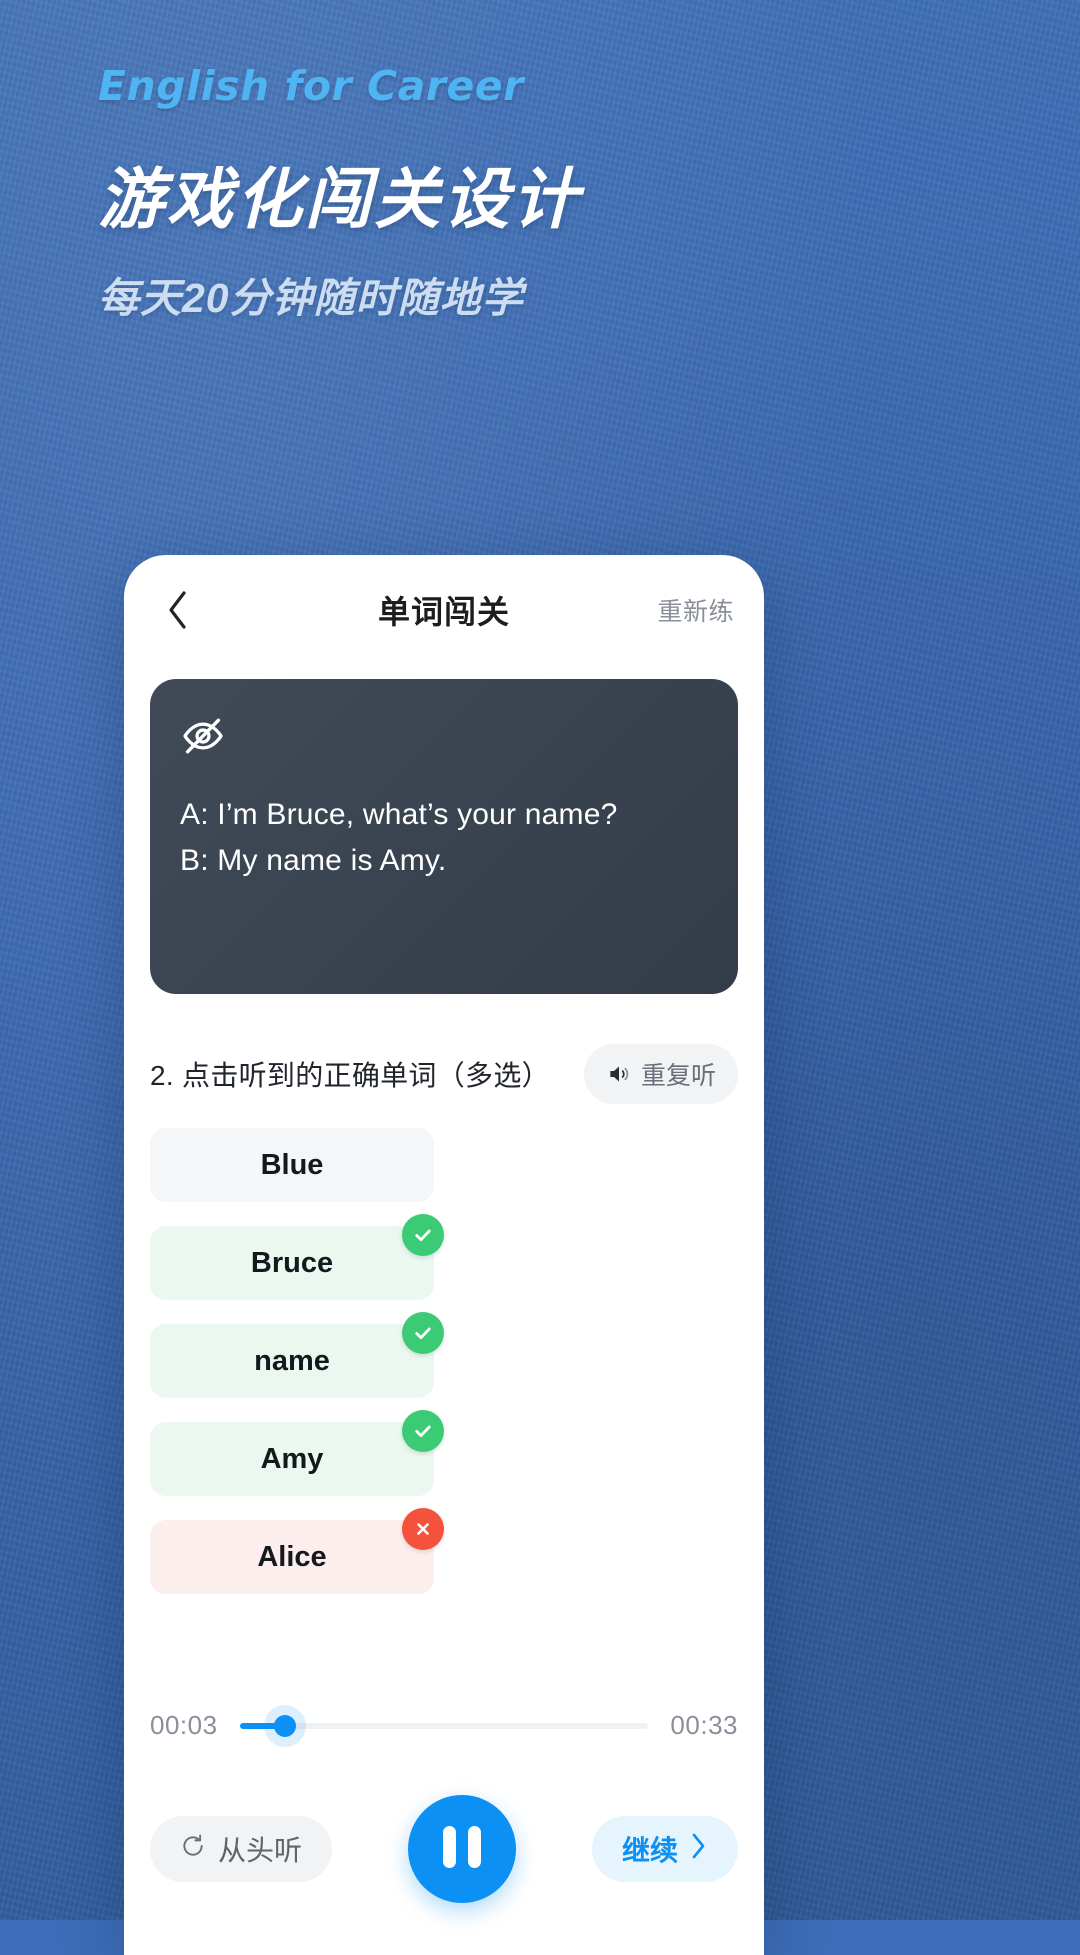 The image size is (1080, 1955). What do you see at coordinates (649, 1850) in the screenshot?
I see `continue-label: 继续` at bounding box center [649, 1850].